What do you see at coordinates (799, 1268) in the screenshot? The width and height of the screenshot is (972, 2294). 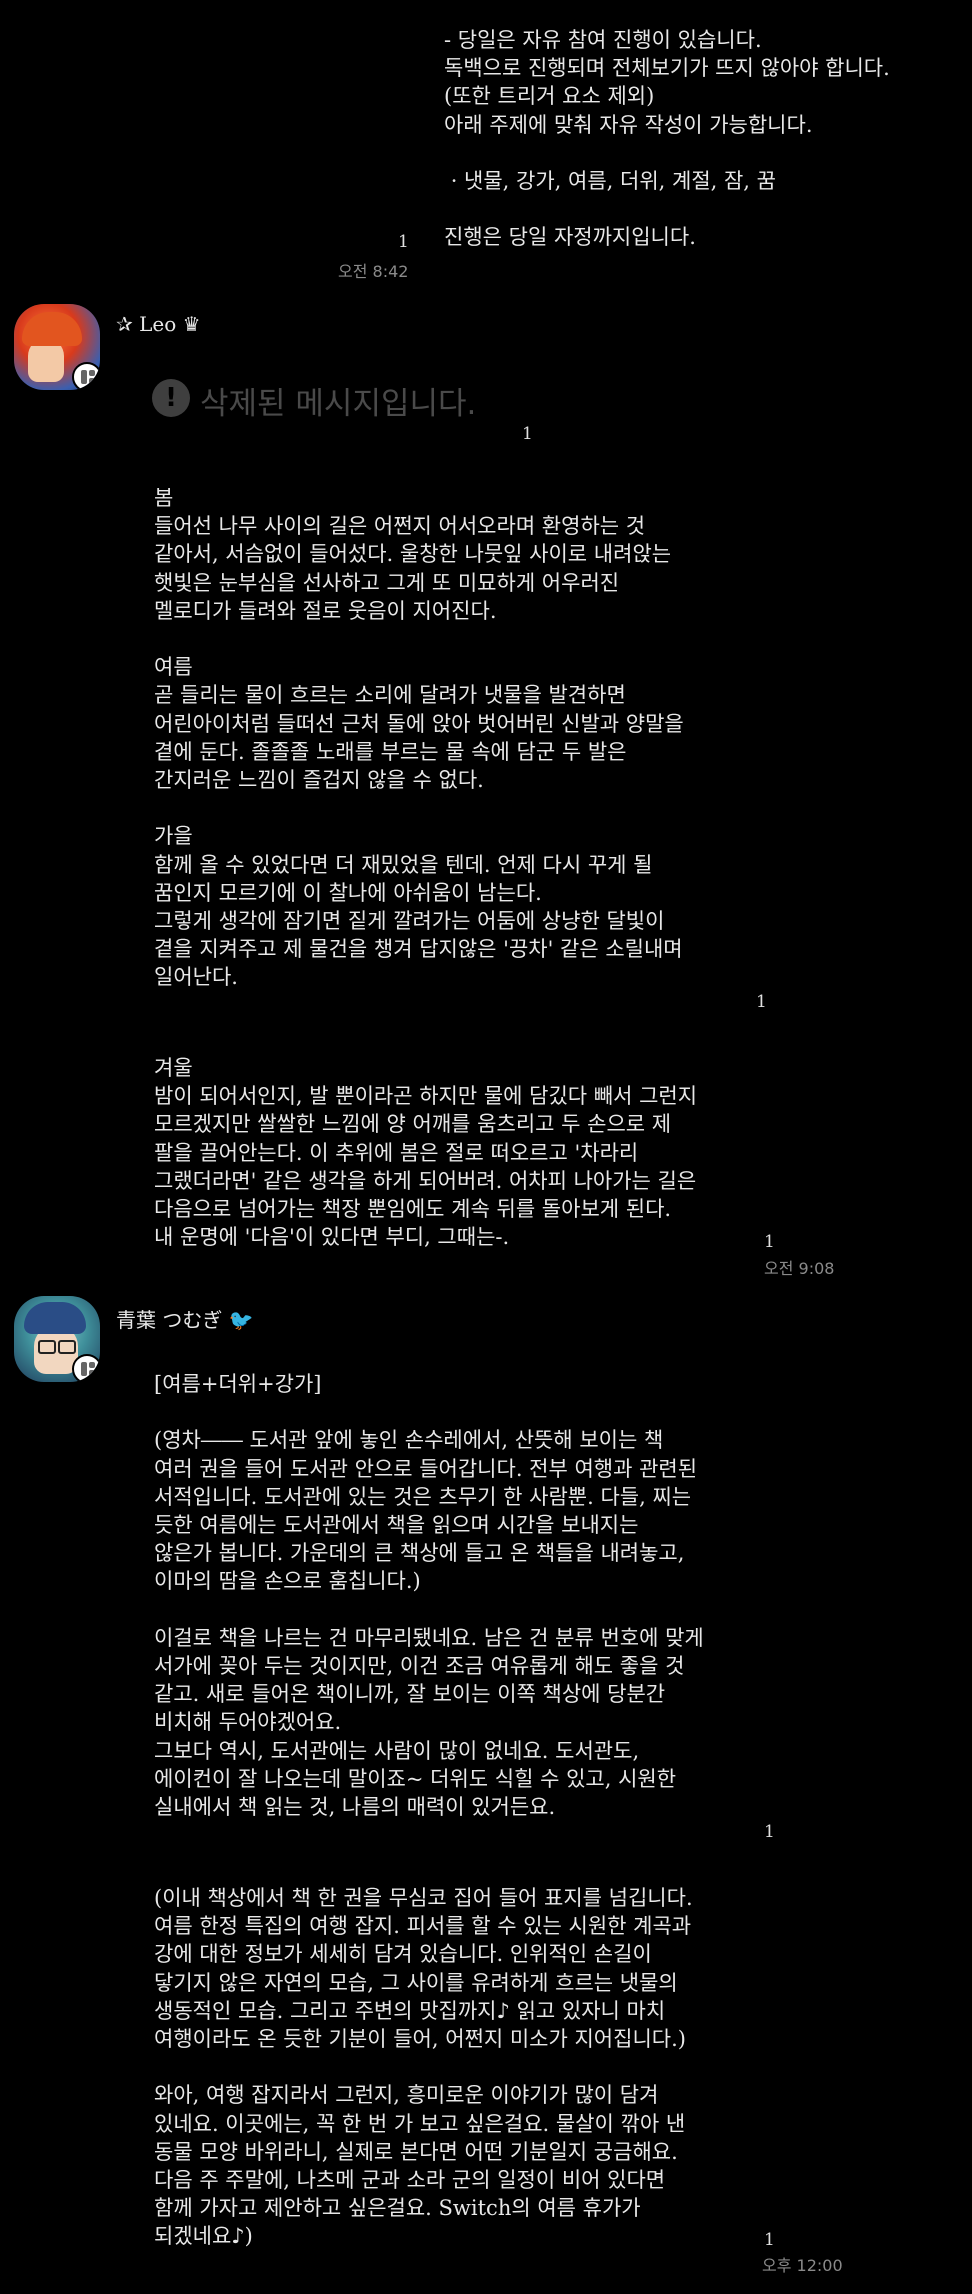 I see `message-time: 오전 9:08` at bounding box center [799, 1268].